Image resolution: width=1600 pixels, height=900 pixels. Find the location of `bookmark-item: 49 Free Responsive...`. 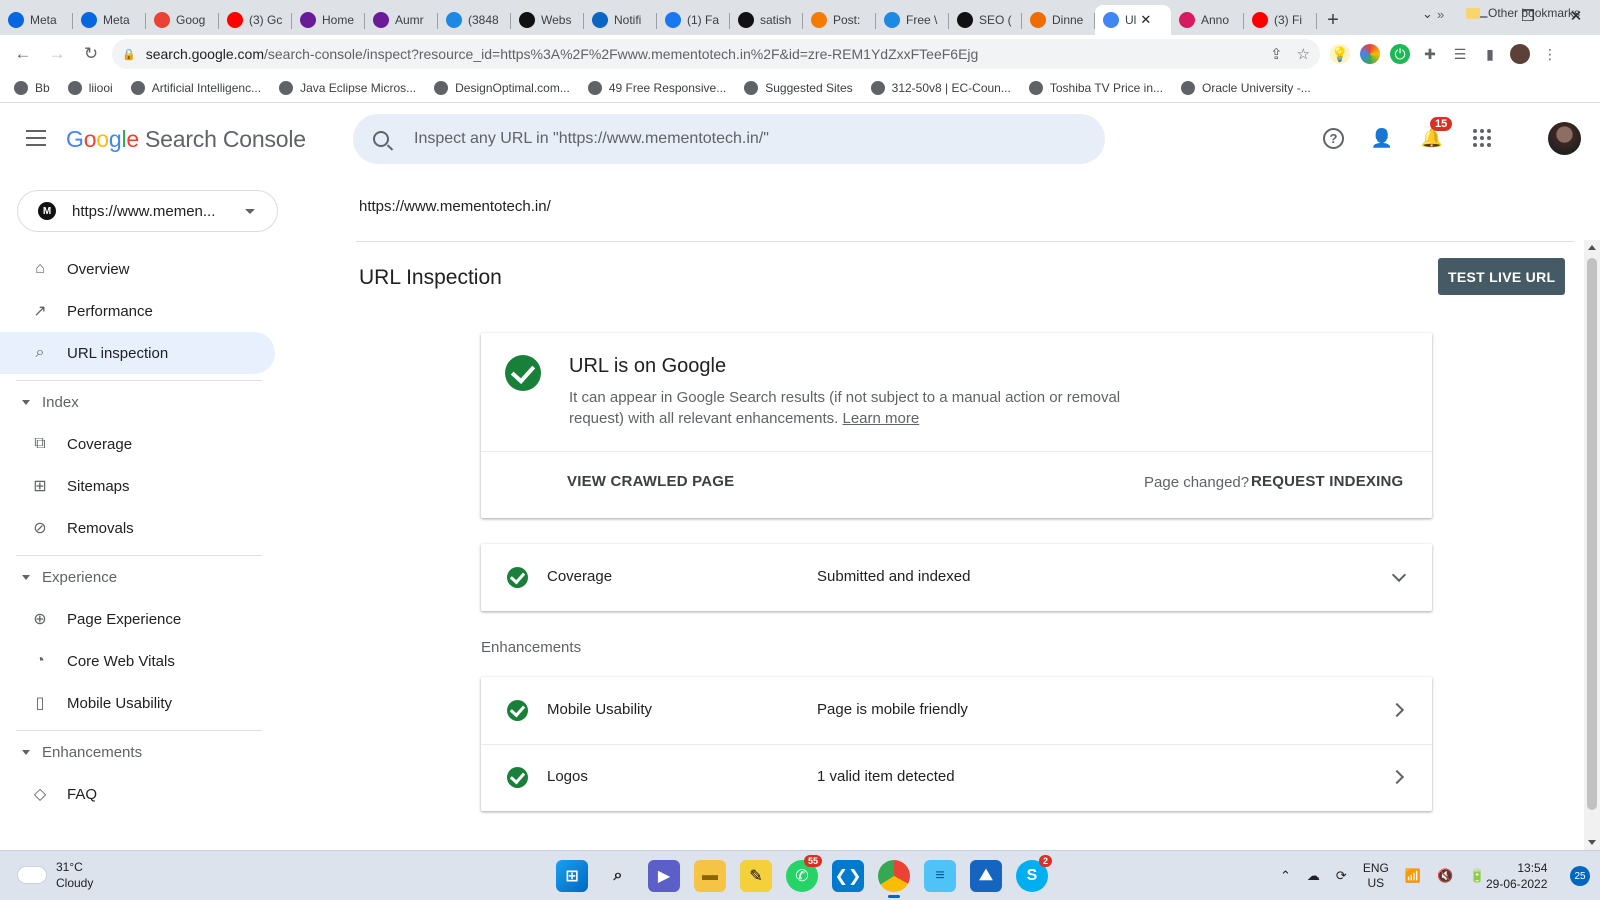

bookmark-item: 49 Free Responsive... is located at coordinates (656, 87).